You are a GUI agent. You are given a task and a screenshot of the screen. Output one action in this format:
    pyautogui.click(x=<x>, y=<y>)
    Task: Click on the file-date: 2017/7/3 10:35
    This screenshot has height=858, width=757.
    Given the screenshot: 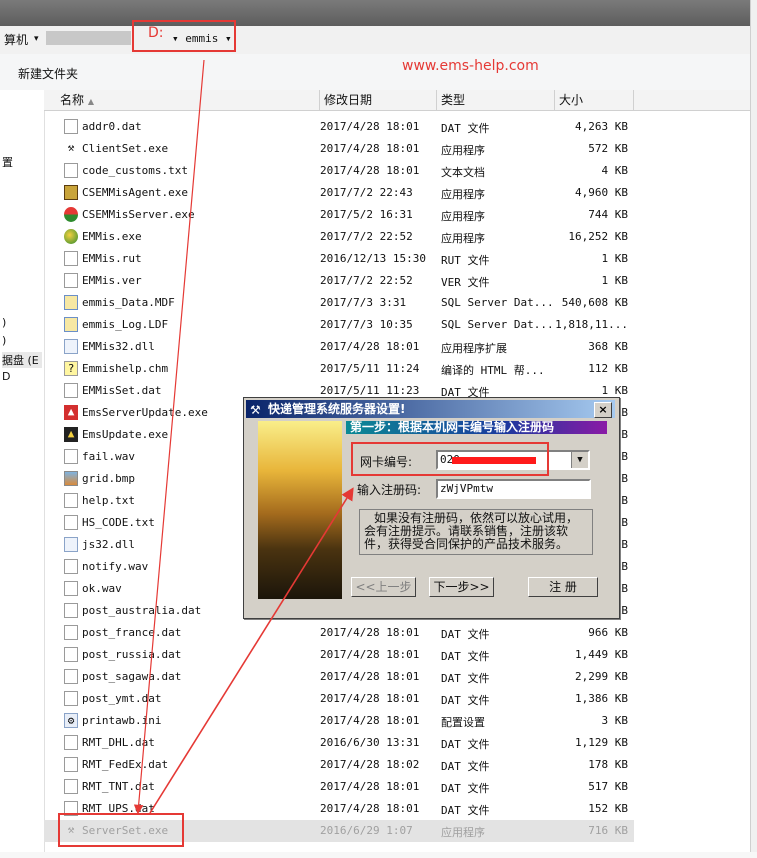 What is the action you would take?
    pyautogui.click(x=366, y=324)
    